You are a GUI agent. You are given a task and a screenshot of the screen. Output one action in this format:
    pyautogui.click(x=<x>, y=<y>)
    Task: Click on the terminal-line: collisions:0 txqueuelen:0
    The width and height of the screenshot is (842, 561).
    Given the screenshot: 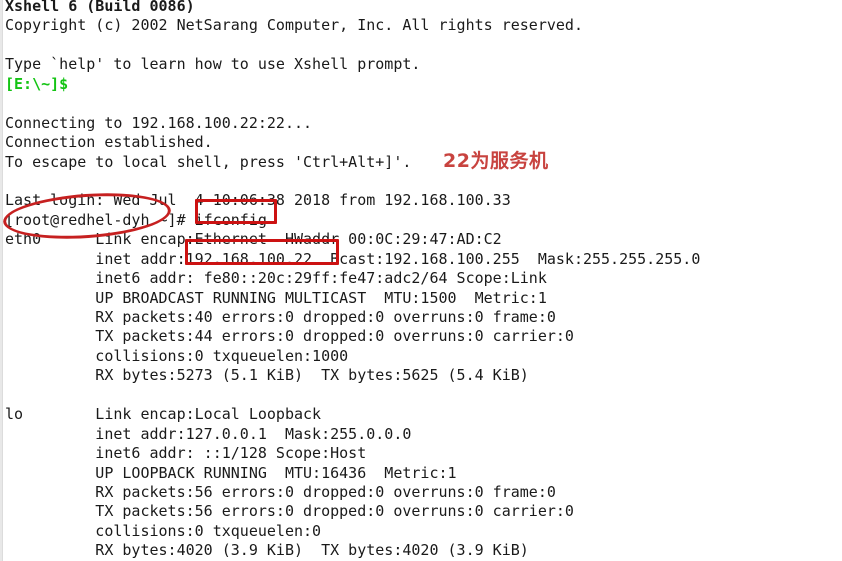 What is the action you would take?
    pyautogui.click(x=163, y=530)
    